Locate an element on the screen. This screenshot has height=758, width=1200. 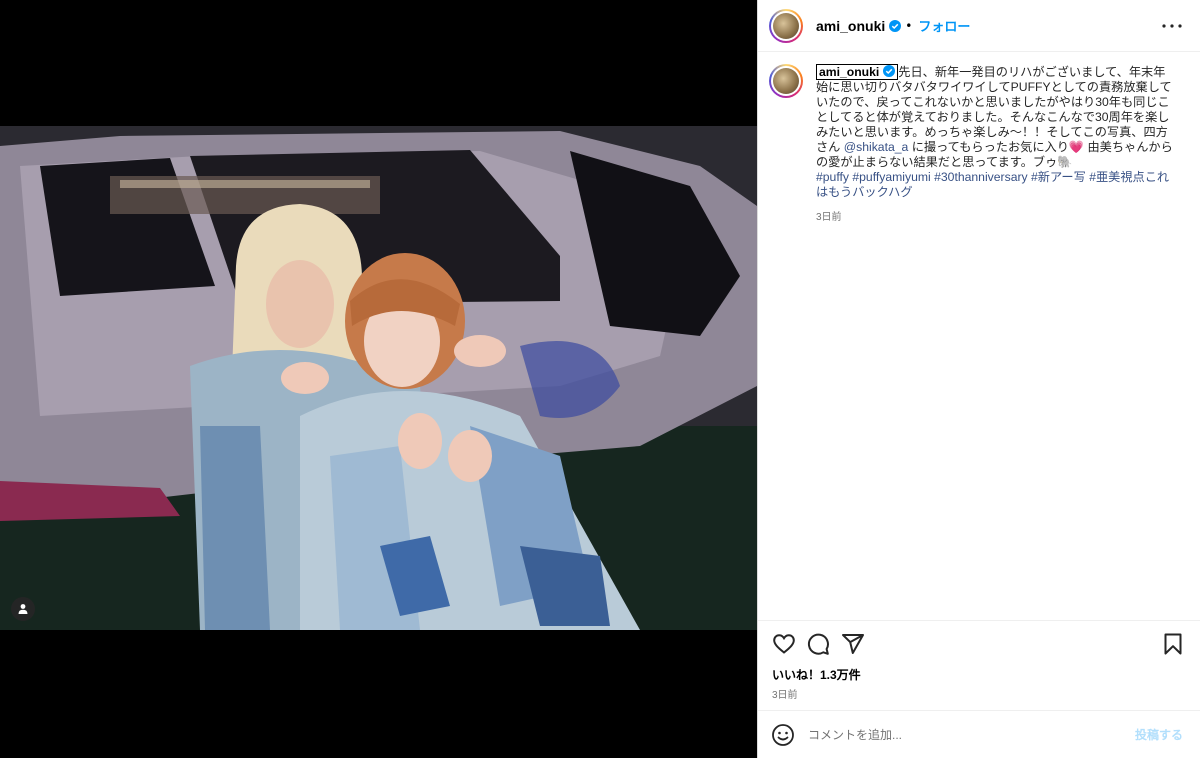
post-header: ami_onuki • フォロー is located at coordinates (979, 26).